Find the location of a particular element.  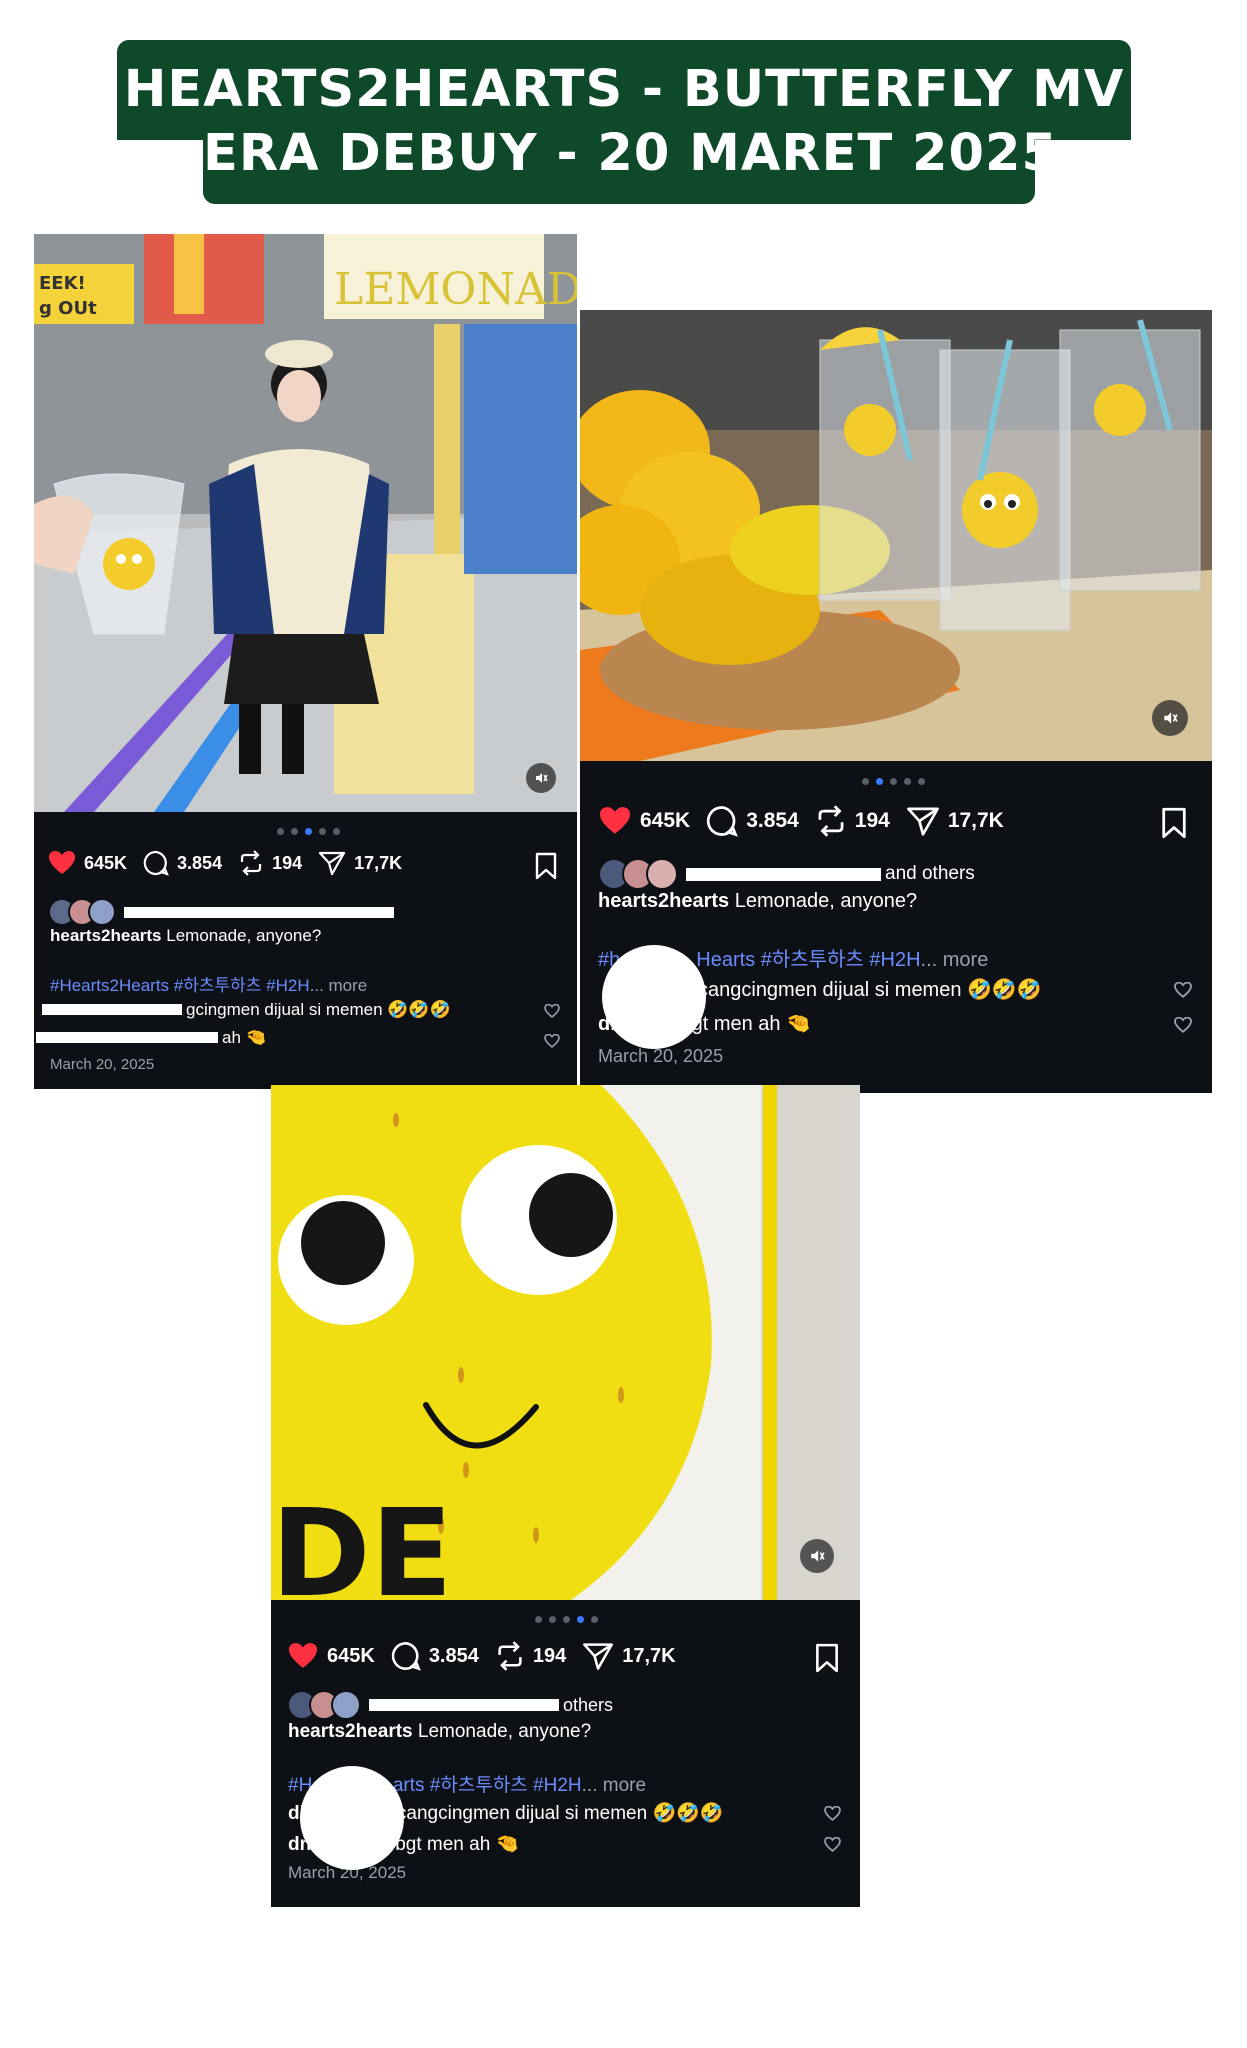

heart-filled-icon is located at coordinates (615, 820).